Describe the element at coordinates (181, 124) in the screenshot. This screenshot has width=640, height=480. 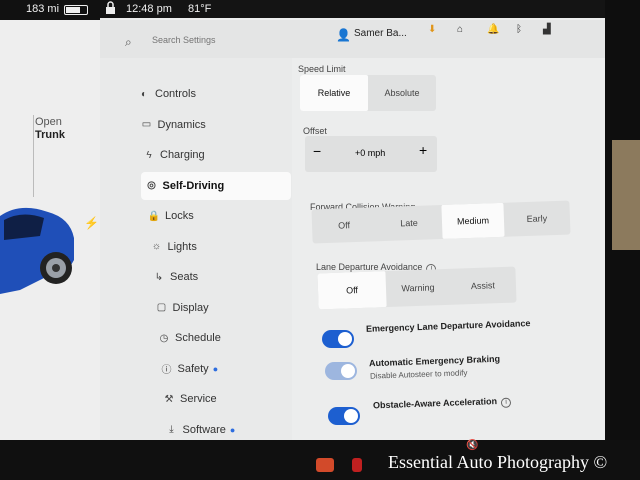
I see `sidebar-item-label: Dynamics` at that location.